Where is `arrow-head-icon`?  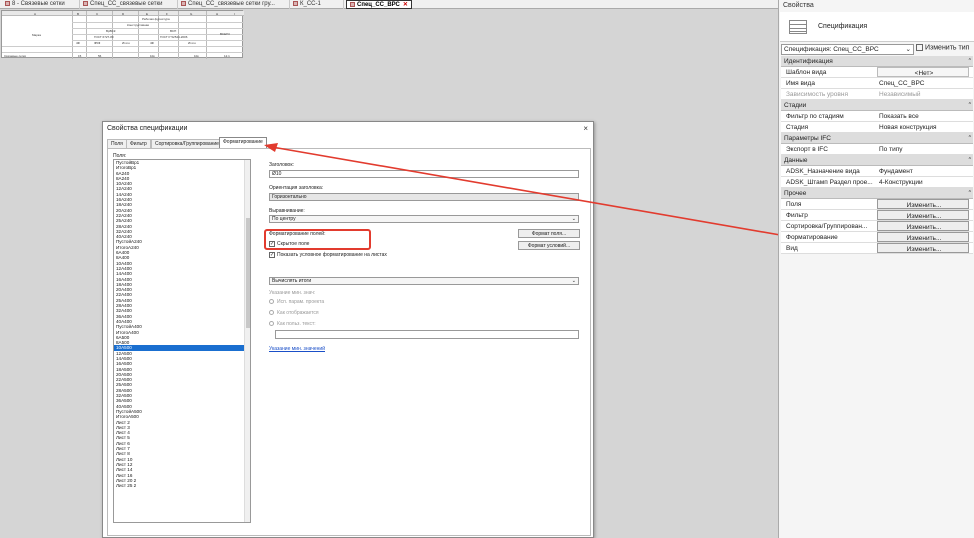 arrow-head-icon is located at coordinates (271, 147).